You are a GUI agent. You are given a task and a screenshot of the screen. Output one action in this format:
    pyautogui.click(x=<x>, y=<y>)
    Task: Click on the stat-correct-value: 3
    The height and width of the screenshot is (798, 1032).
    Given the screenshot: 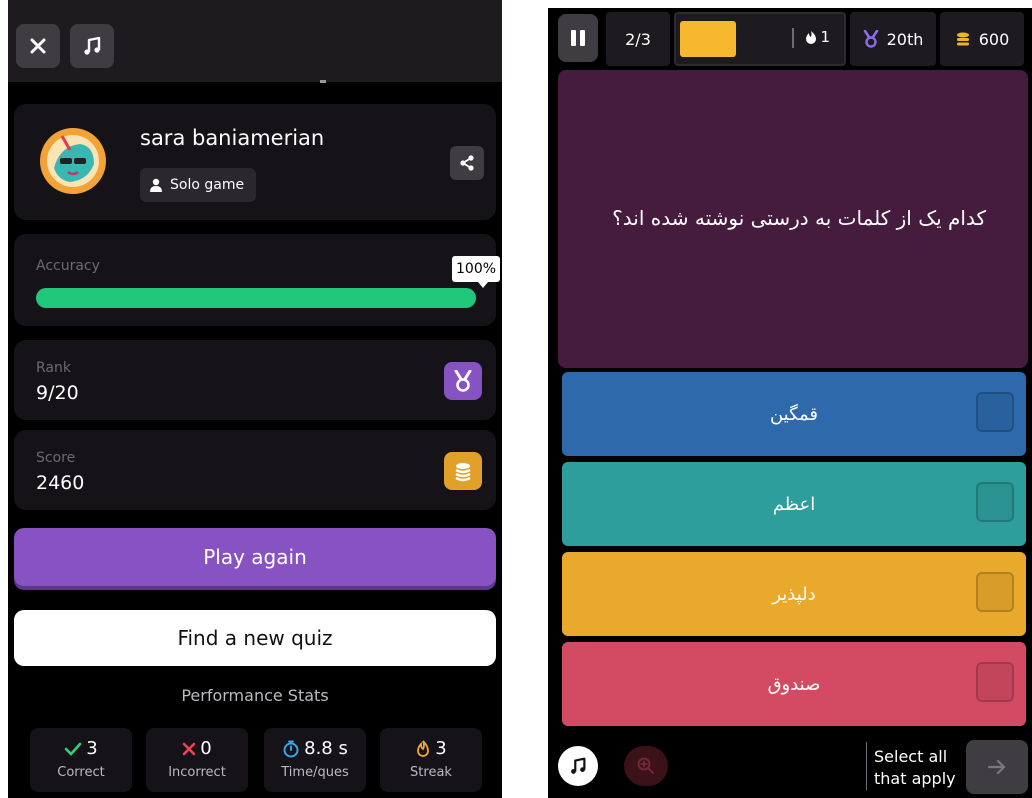 What is the action you would take?
    pyautogui.click(x=92, y=748)
    